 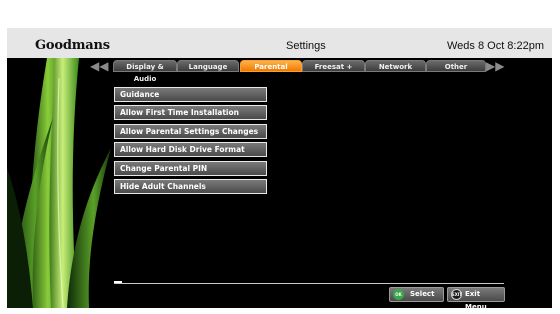 I want to click on ok-button-icon: OK, so click(x=398, y=294).